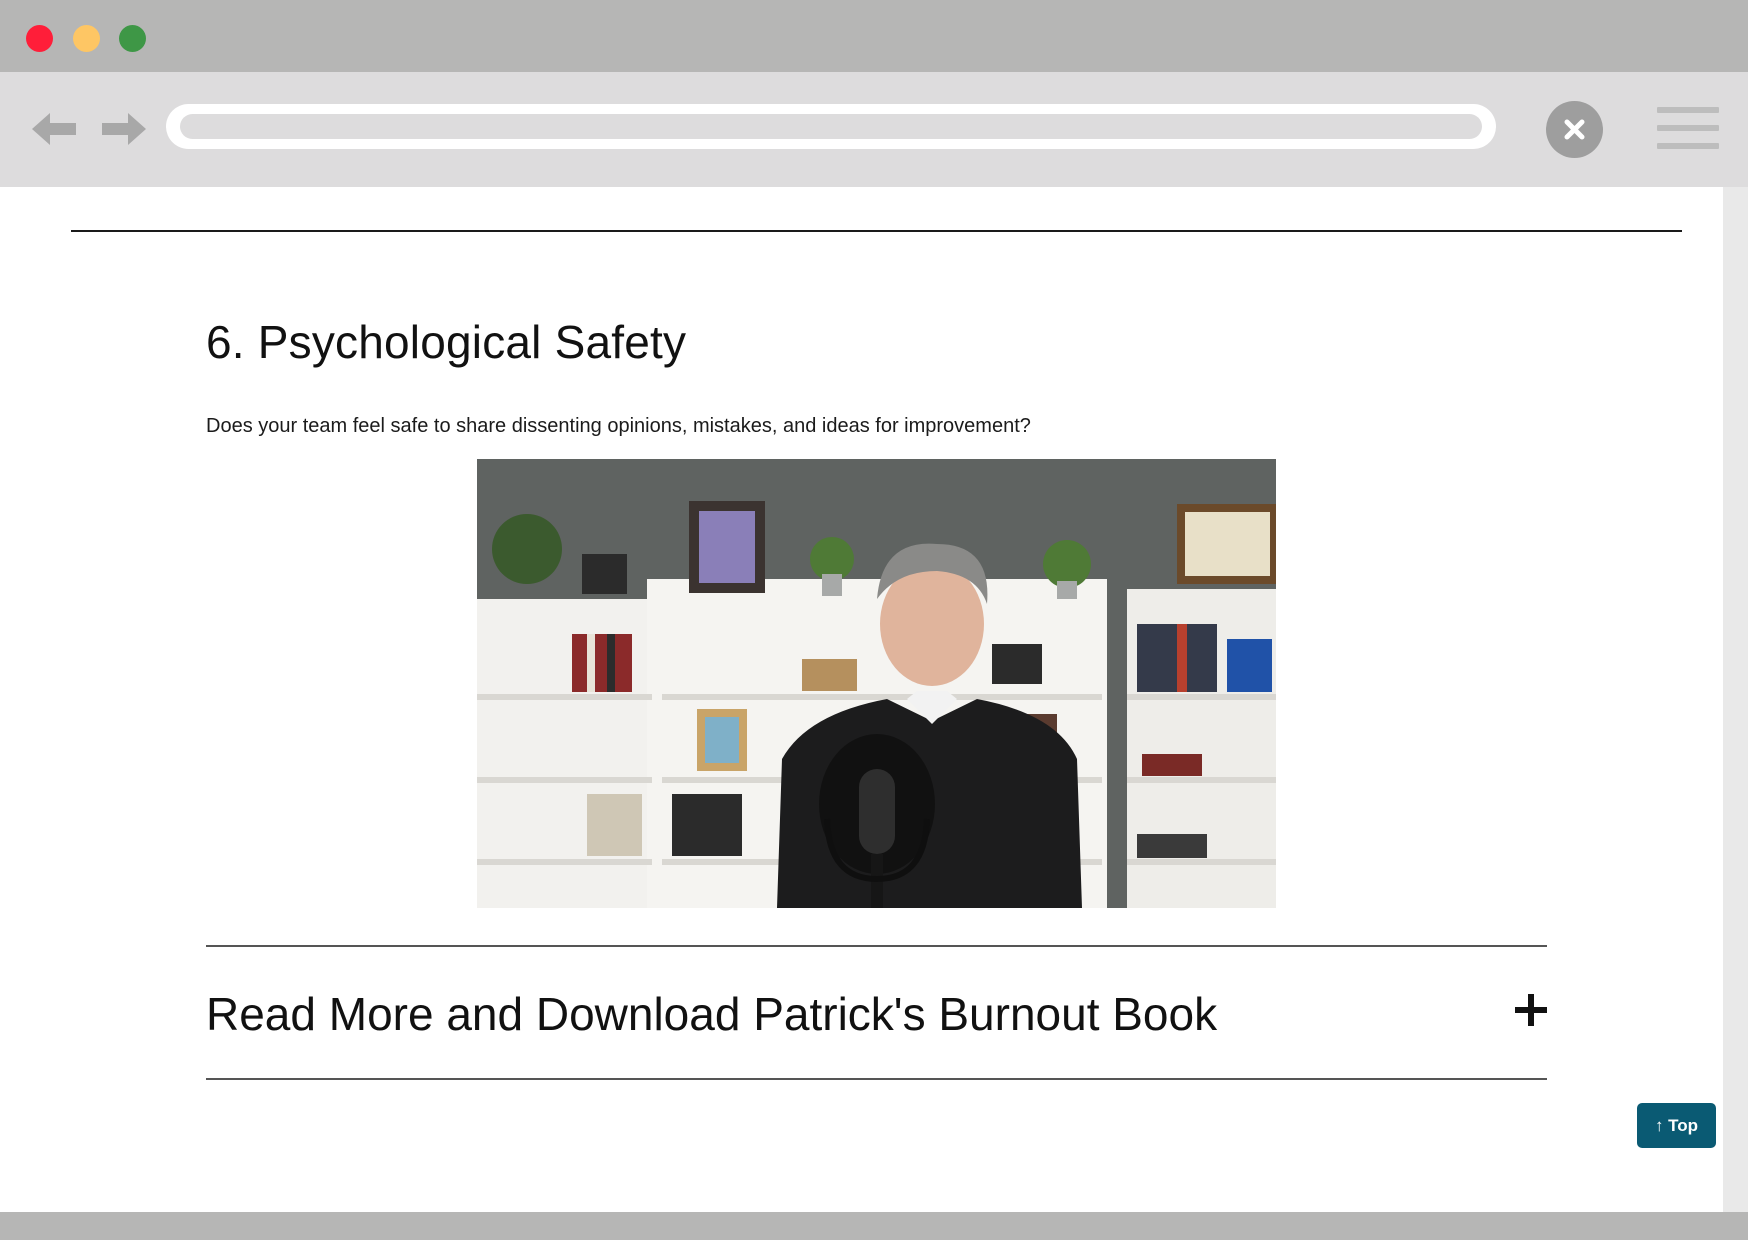  Describe the element at coordinates (39, 38) in the screenshot. I see `window-close-button` at that location.